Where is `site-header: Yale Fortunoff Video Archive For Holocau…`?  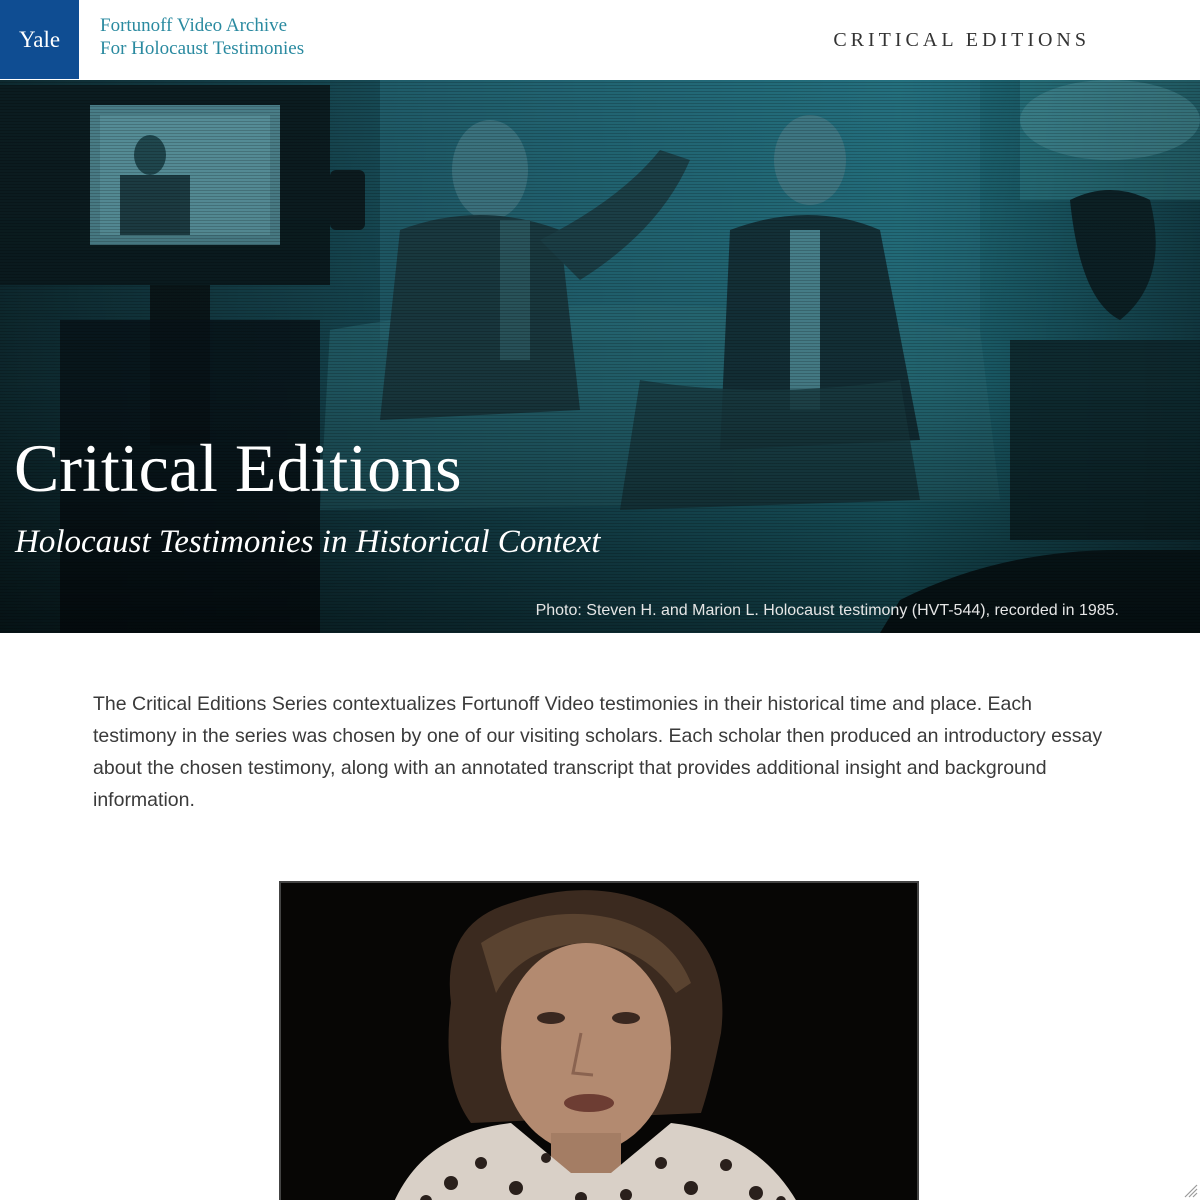
site-header: Yale Fortunoff Video Archive For Holocau… is located at coordinates (600, 40).